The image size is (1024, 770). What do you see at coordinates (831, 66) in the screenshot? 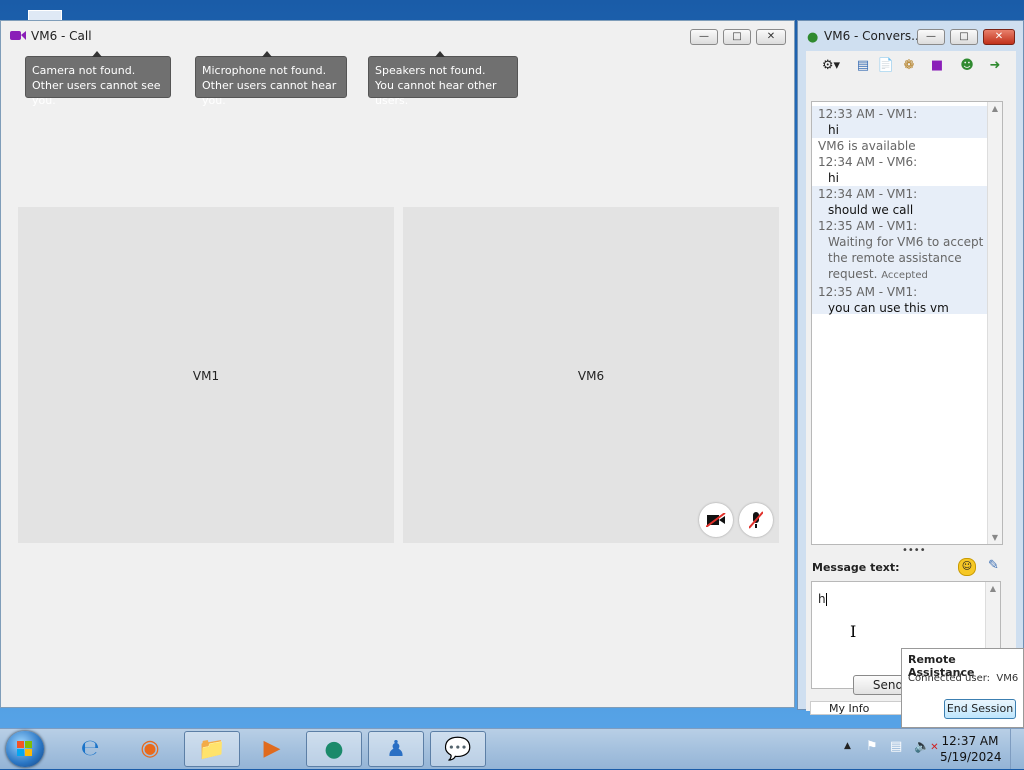
I see `options-icon: ⚙▾` at bounding box center [831, 66].